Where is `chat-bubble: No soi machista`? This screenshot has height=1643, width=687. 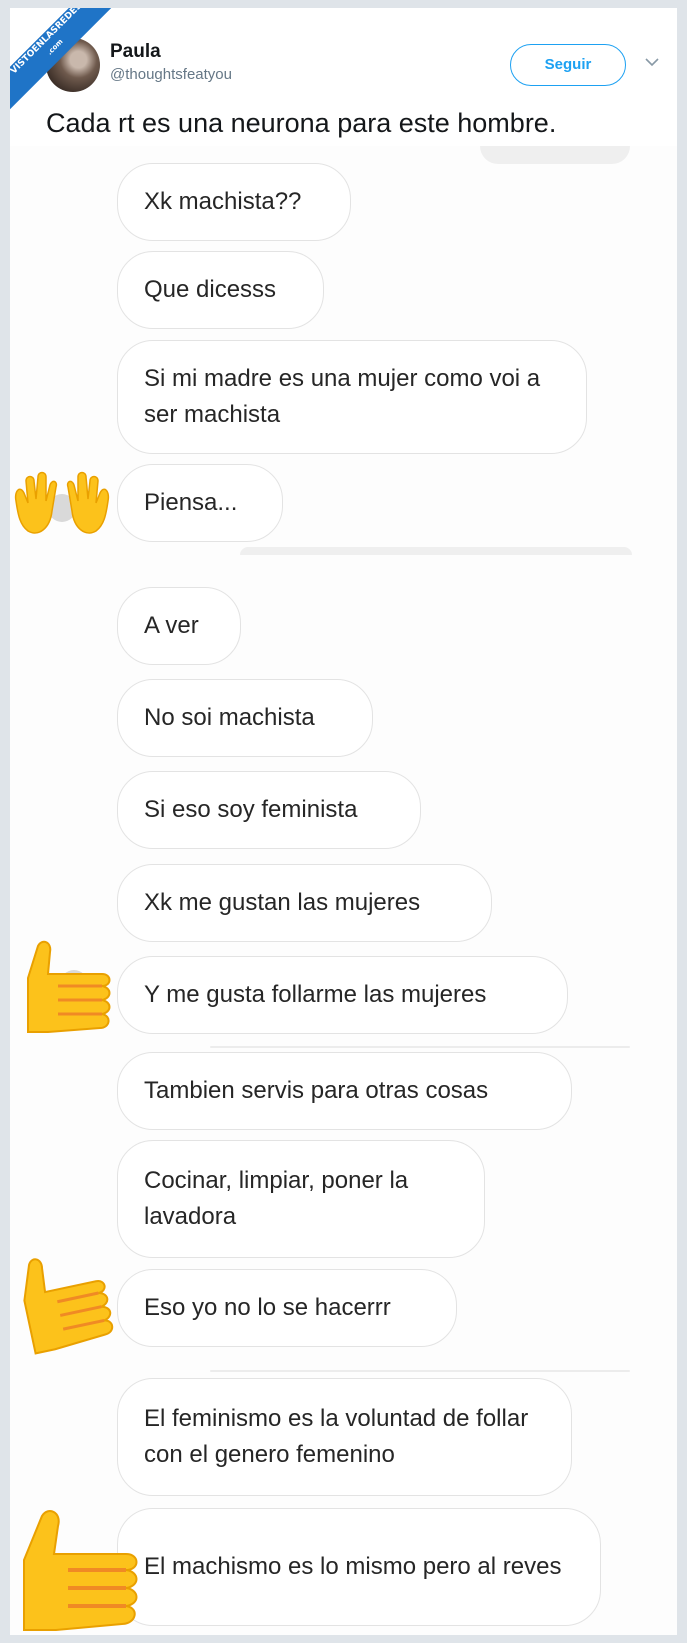
chat-bubble: No soi machista is located at coordinates (245, 718).